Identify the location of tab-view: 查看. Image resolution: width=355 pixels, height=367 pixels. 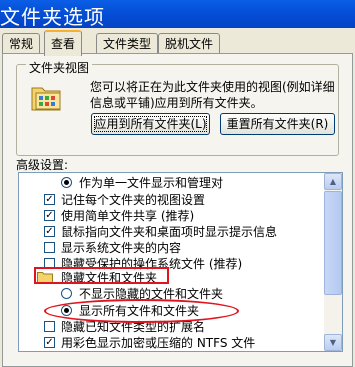
(63, 43).